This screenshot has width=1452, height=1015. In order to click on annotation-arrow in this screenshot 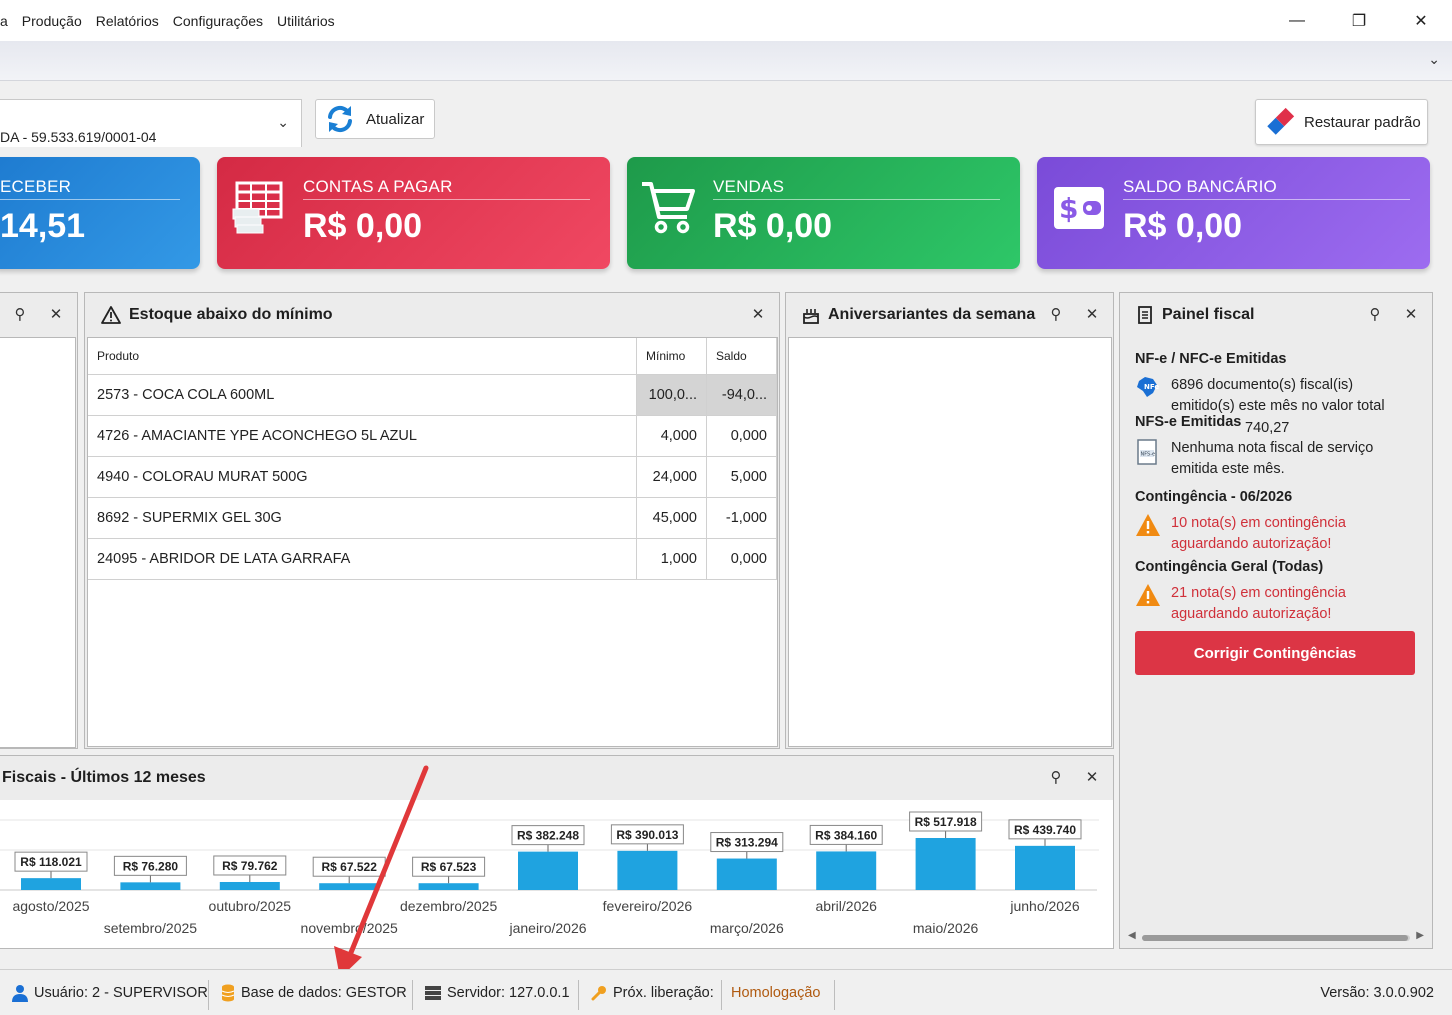, I will do `click(381, 871)`.